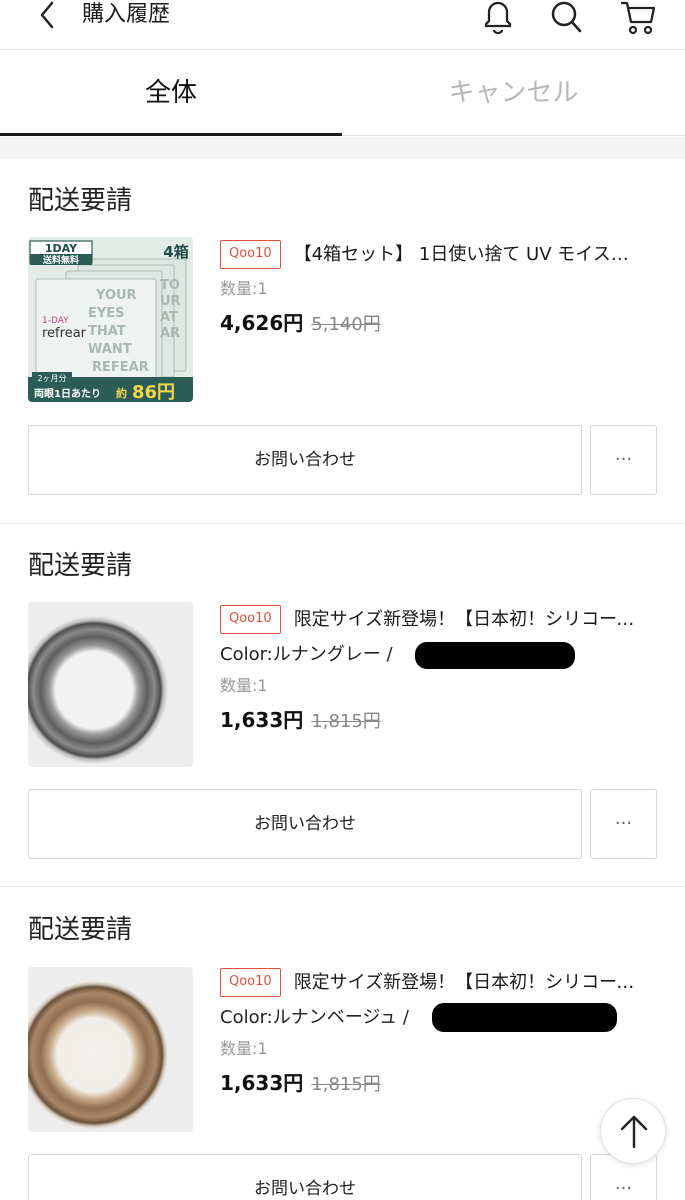  I want to click on label-4-boxes: 4箱, so click(175, 252).